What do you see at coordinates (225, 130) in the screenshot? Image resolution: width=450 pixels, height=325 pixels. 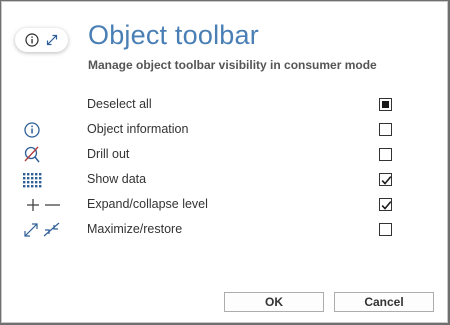 I see `option-row-object-information: Object information` at bounding box center [225, 130].